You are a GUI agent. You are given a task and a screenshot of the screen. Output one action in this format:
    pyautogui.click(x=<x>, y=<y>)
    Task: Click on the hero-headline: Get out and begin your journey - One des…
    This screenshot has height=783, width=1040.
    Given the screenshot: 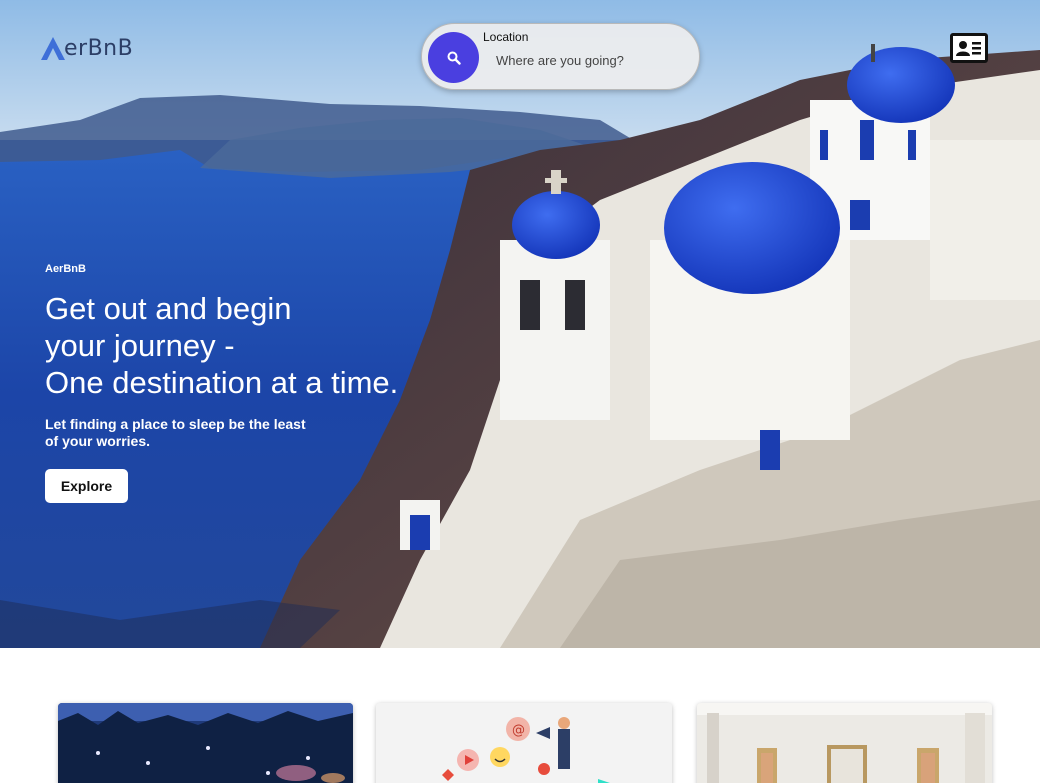 What is the action you would take?
    pyautogui.click(x=255, y=345)
    